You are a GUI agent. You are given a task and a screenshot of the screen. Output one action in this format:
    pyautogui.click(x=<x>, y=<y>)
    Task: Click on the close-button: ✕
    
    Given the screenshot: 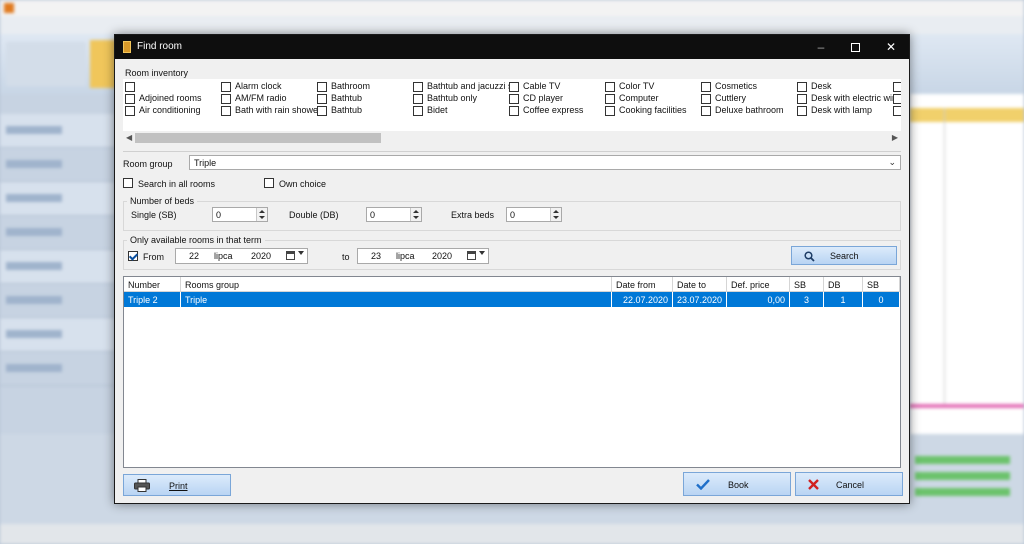 What is the action you would take?
    pyautogui.click(x=891, y=47)
    